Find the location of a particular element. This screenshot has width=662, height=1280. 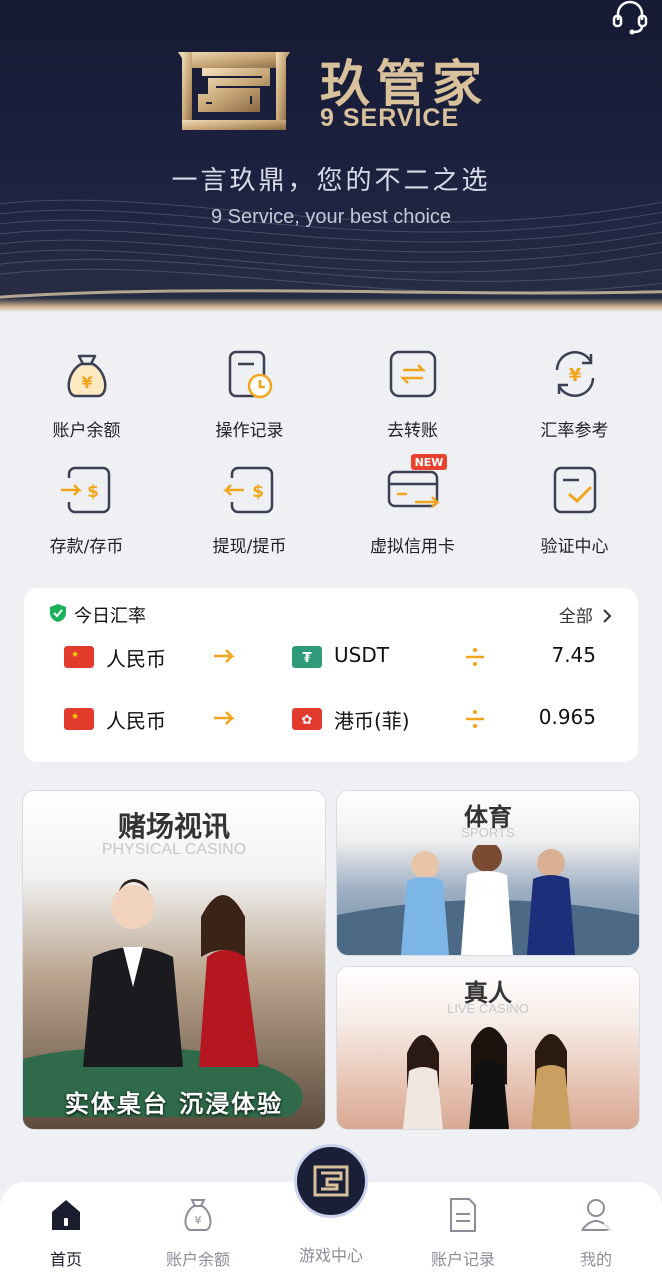

action-label: 操作记录 is located at coordinates (249, 431).